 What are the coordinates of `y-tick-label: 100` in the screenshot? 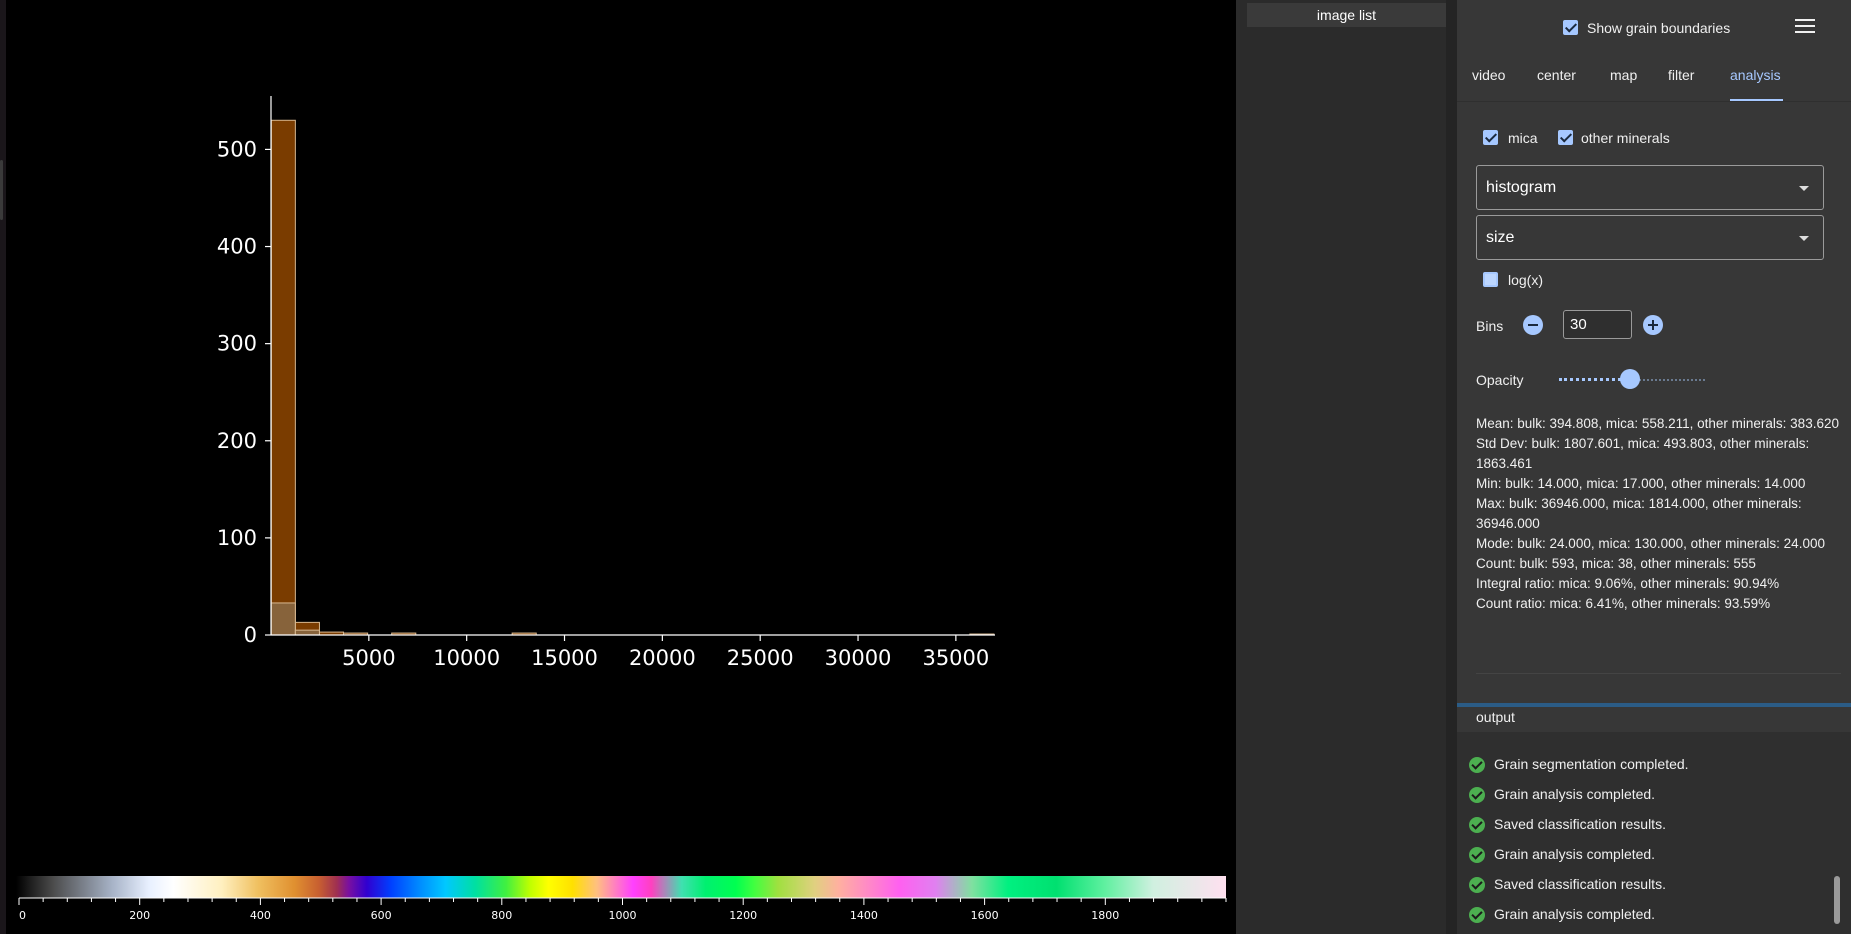 It's located at (237, 538).